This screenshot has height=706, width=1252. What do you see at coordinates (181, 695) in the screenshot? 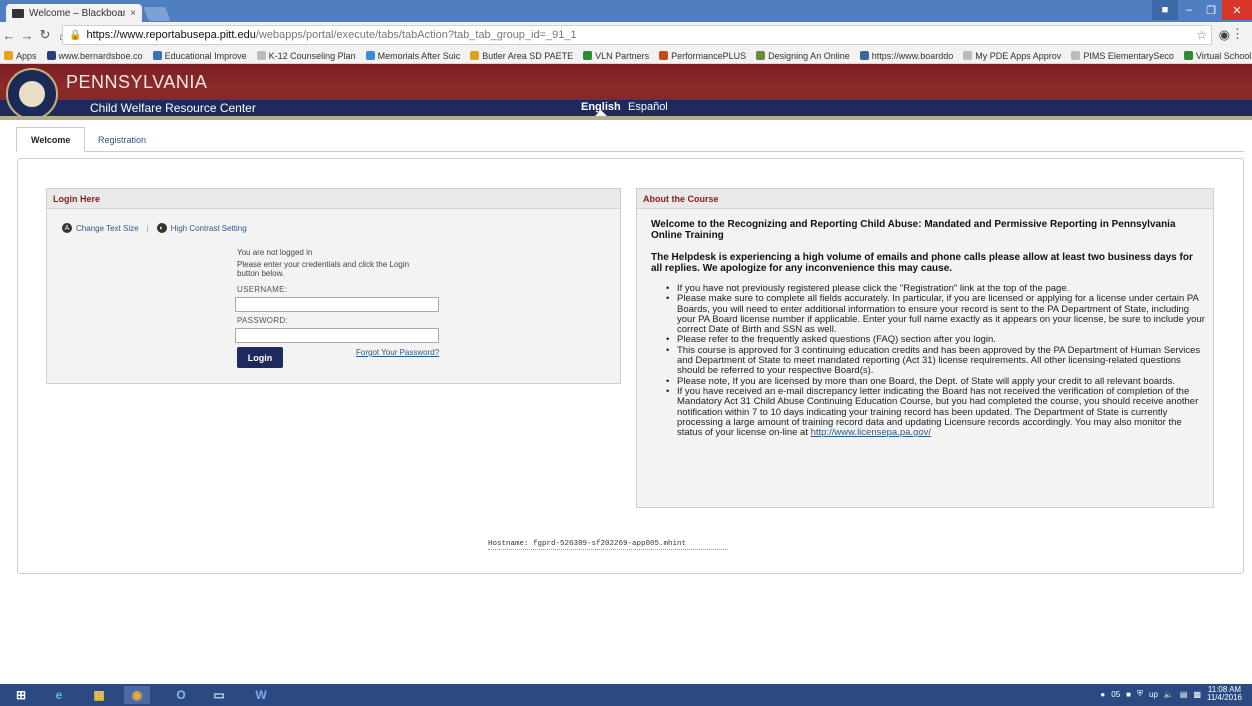
I see `outlook-icon: O` at bounding box center [181, 695].